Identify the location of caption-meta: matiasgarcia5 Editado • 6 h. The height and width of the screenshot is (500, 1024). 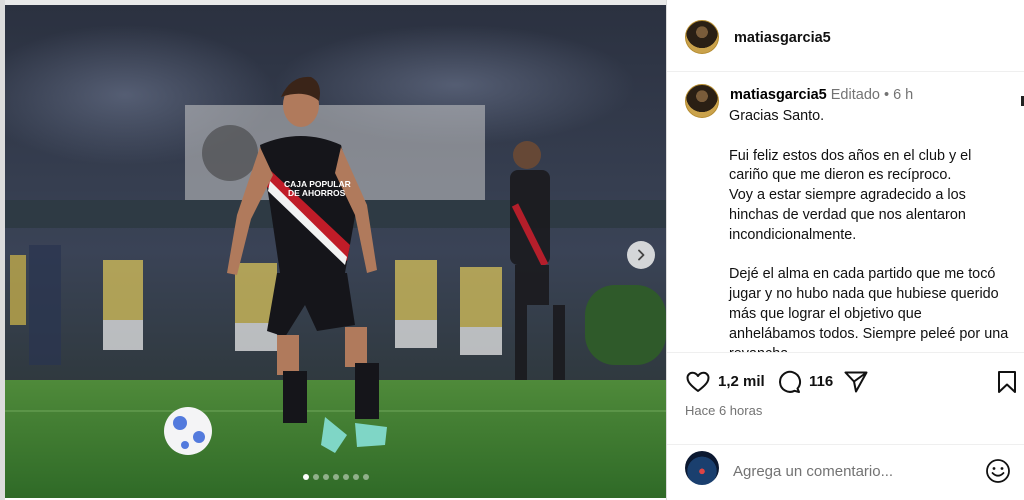
(821, 95).